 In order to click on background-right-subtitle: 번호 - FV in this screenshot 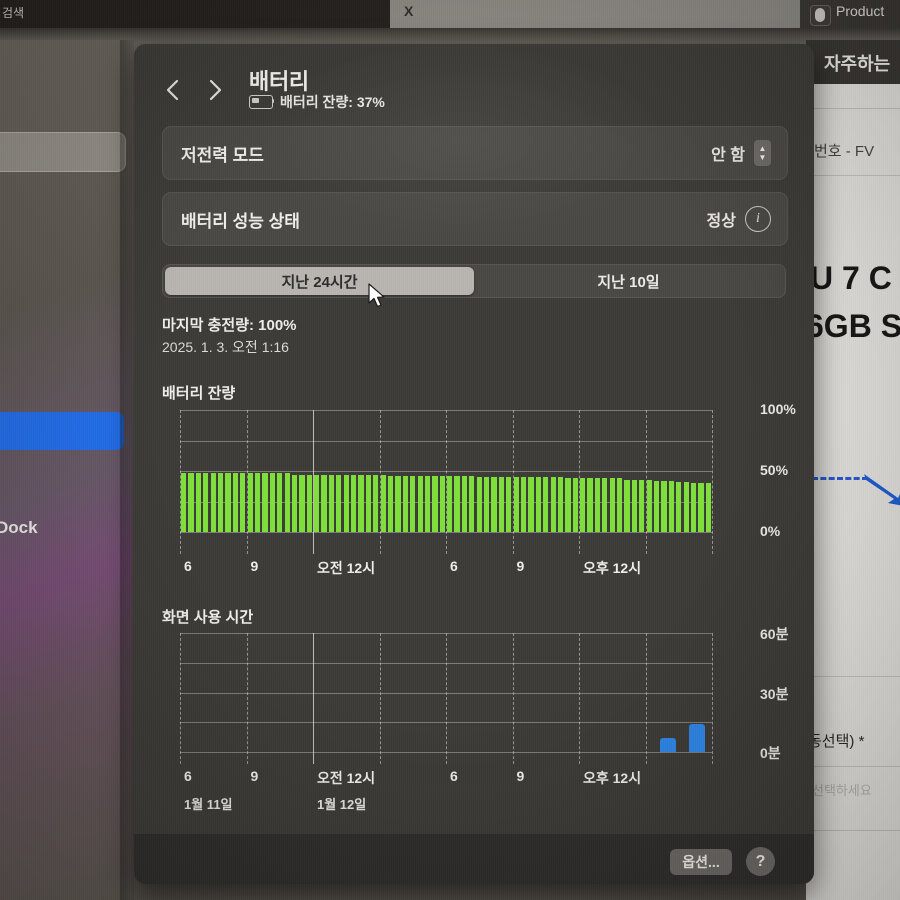, I will do `click(844, 151)`.